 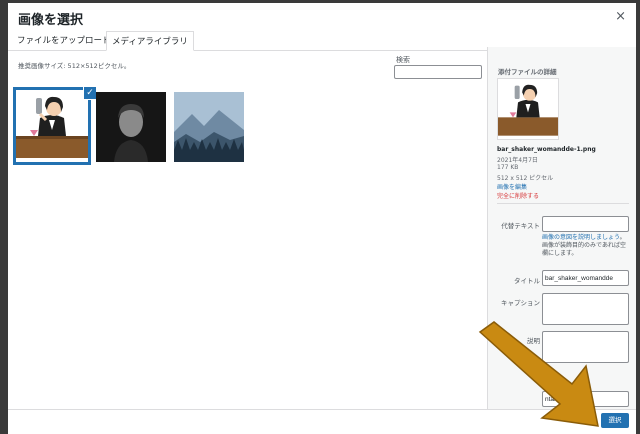 I want to click on mountain-landscape-image, so click(x=209, y=127).